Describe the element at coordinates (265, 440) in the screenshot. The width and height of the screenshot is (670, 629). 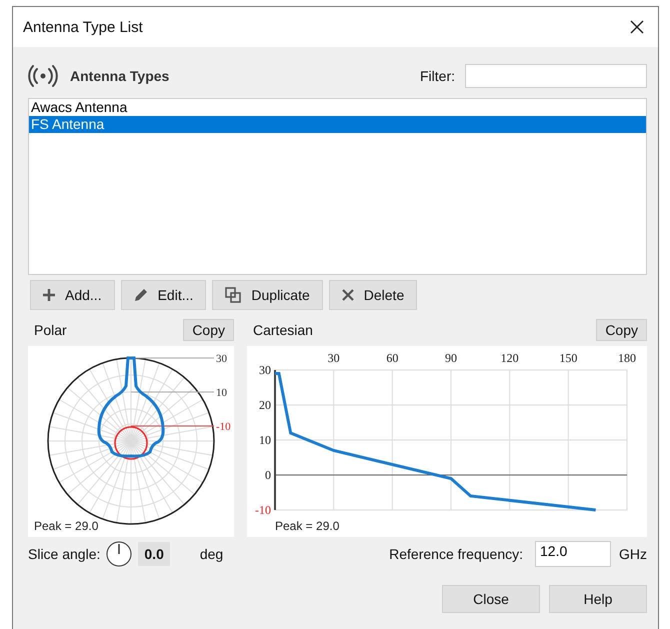
I see `y-tick-label: 10` at that location.